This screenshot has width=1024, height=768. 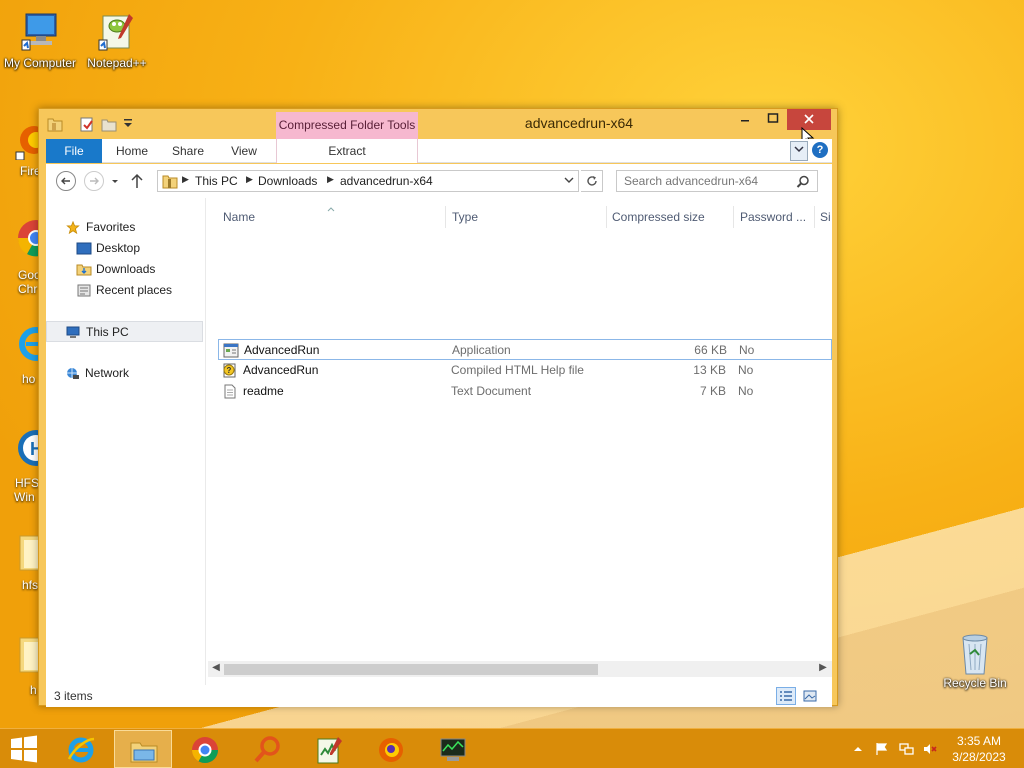 I want to click on file-row: AdvancedRun Application 66 KB No, so click(x=525, y=349).